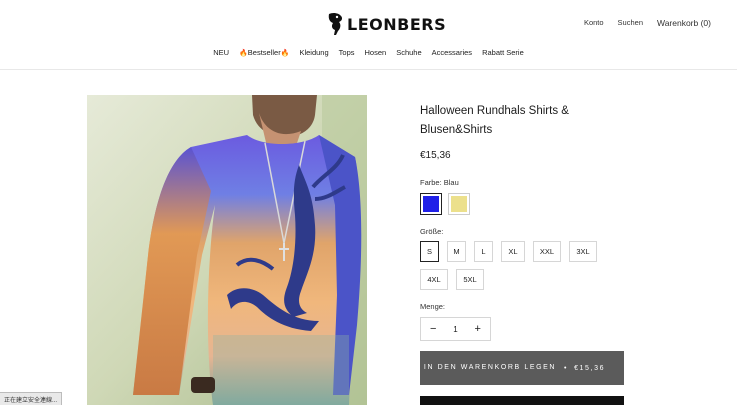 This screenshot has width=737, height=405. Describe the element at coordinates (583, 251) in the screenshot. I see `size-option-3xl: 3XL` at that location.